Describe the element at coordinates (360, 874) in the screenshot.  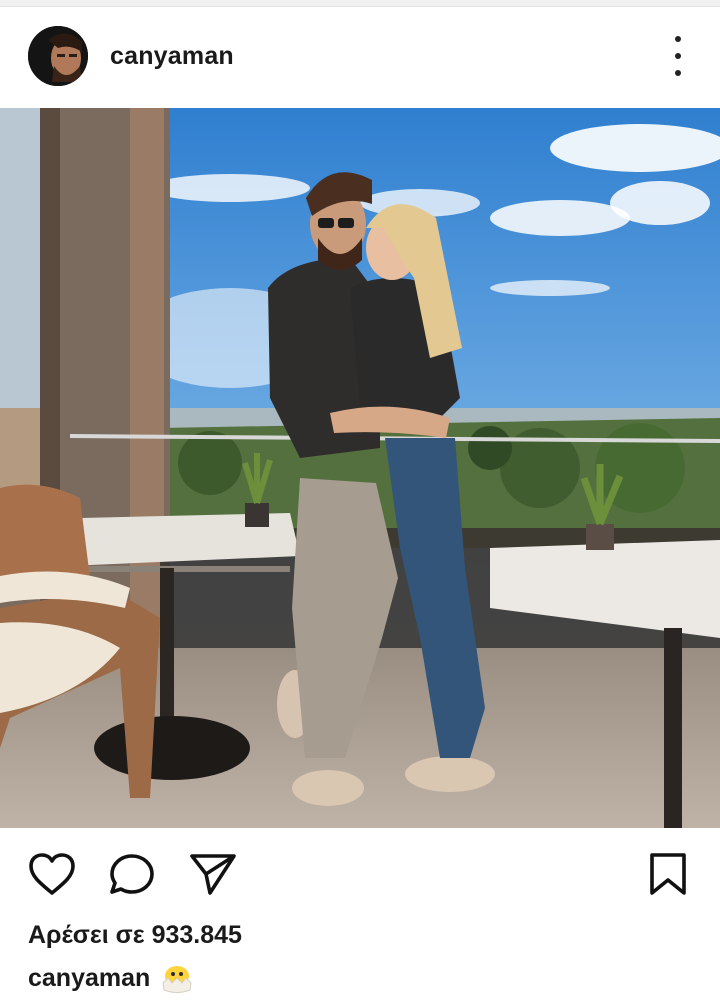
I see `action-bar` at that location.